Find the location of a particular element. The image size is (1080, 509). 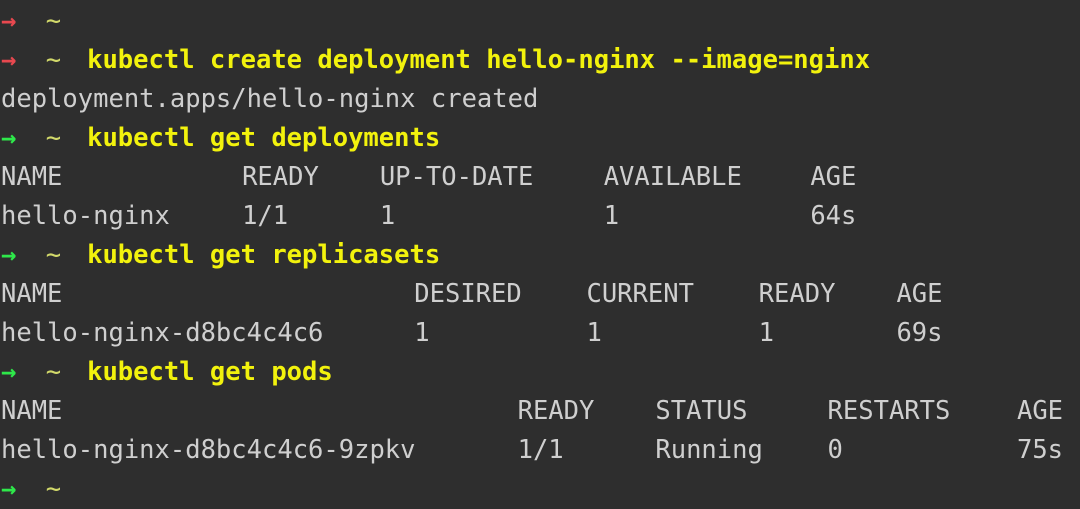

table-cell: 0 is located at coordinates (835, 450).